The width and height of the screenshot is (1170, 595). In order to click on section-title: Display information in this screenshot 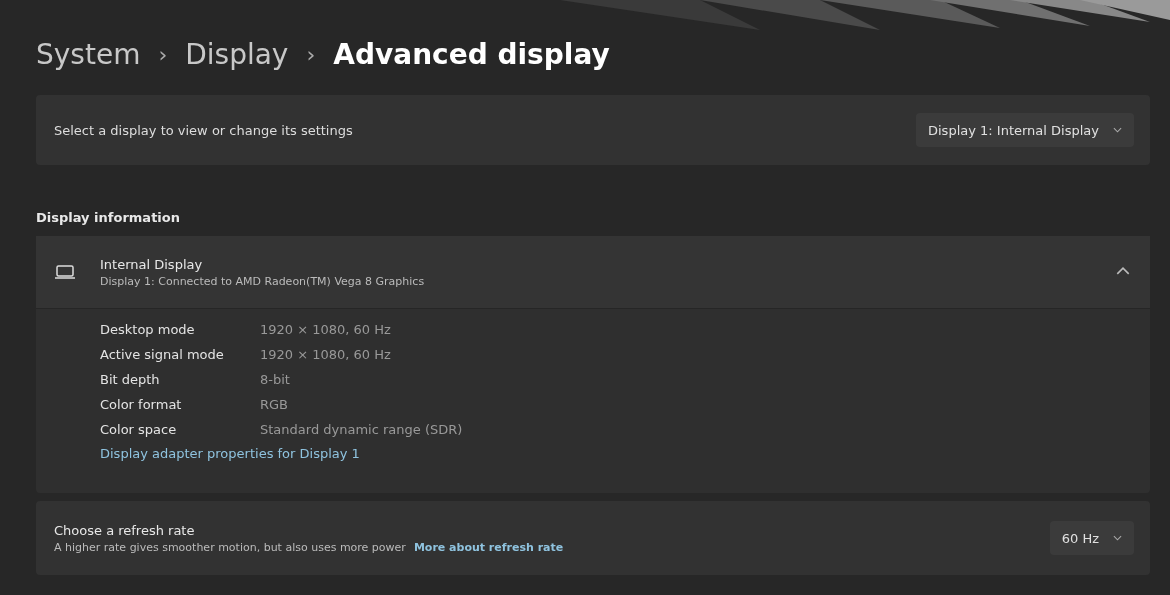, I will do `click(108, 217)`.